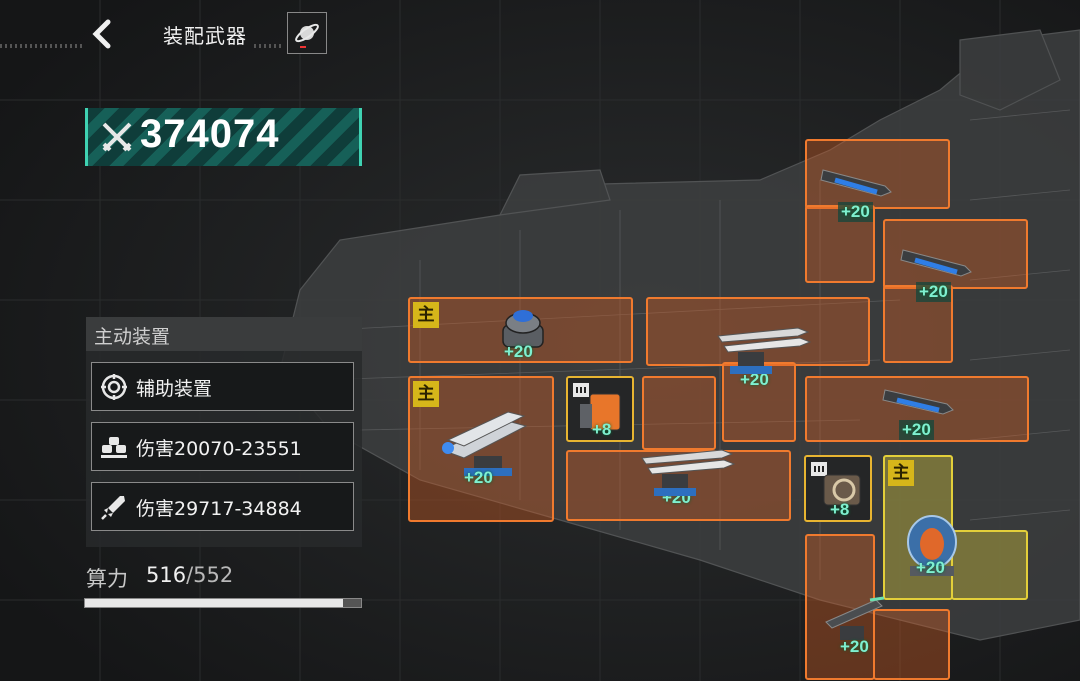 The image size is (1080, 681). What do you see at coordinates (540, 35) in the screenshot?
I see `top-bar: 装配武器` at bounding box center [540, 35].